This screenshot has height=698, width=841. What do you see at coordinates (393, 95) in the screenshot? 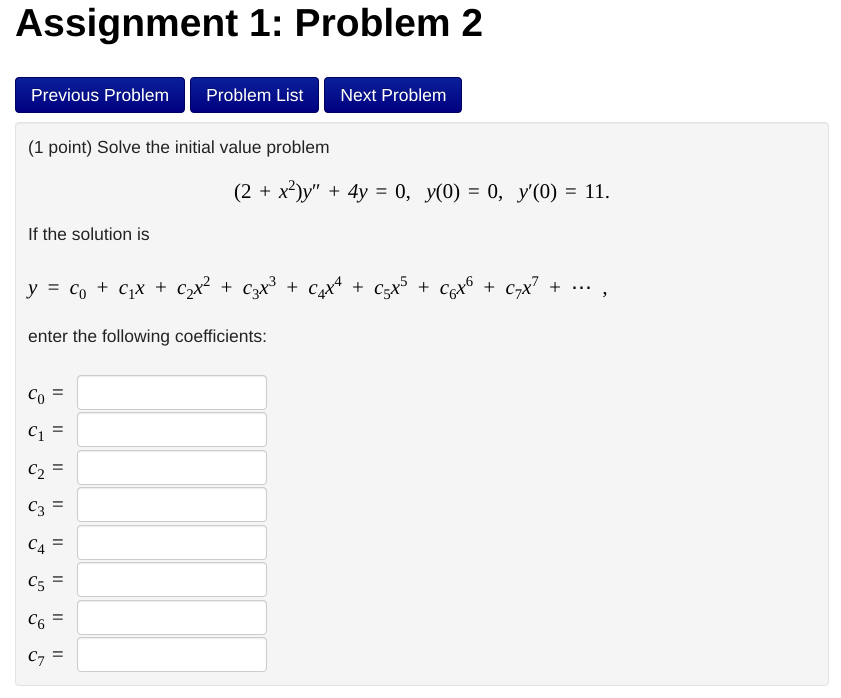
I see `next-problem-button: Next Problem` at bounding box center [393, 95].